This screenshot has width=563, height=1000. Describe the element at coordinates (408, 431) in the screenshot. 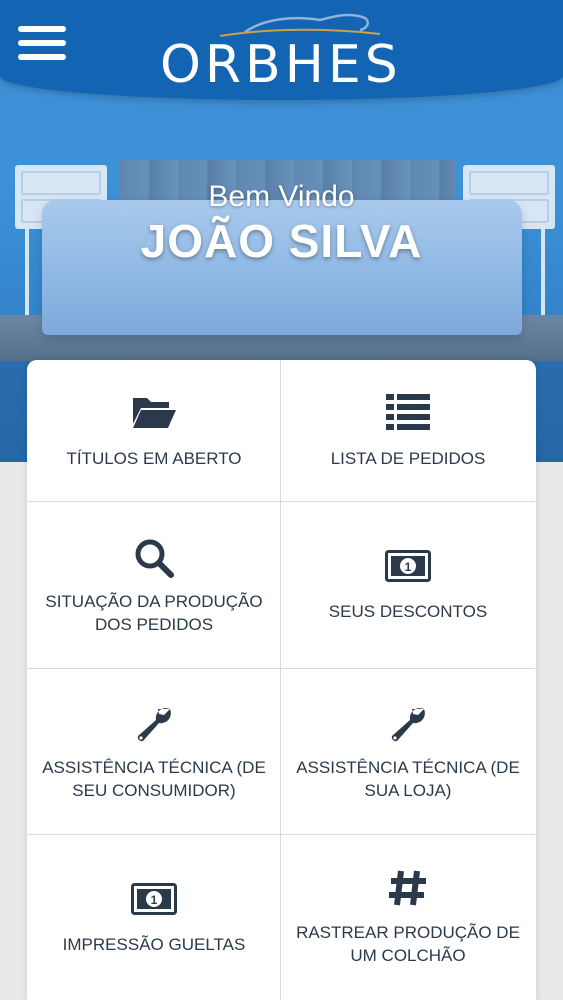

I see `menu-item-lista-de-pedidos: LISTA DE PEDIDOS` at that location.